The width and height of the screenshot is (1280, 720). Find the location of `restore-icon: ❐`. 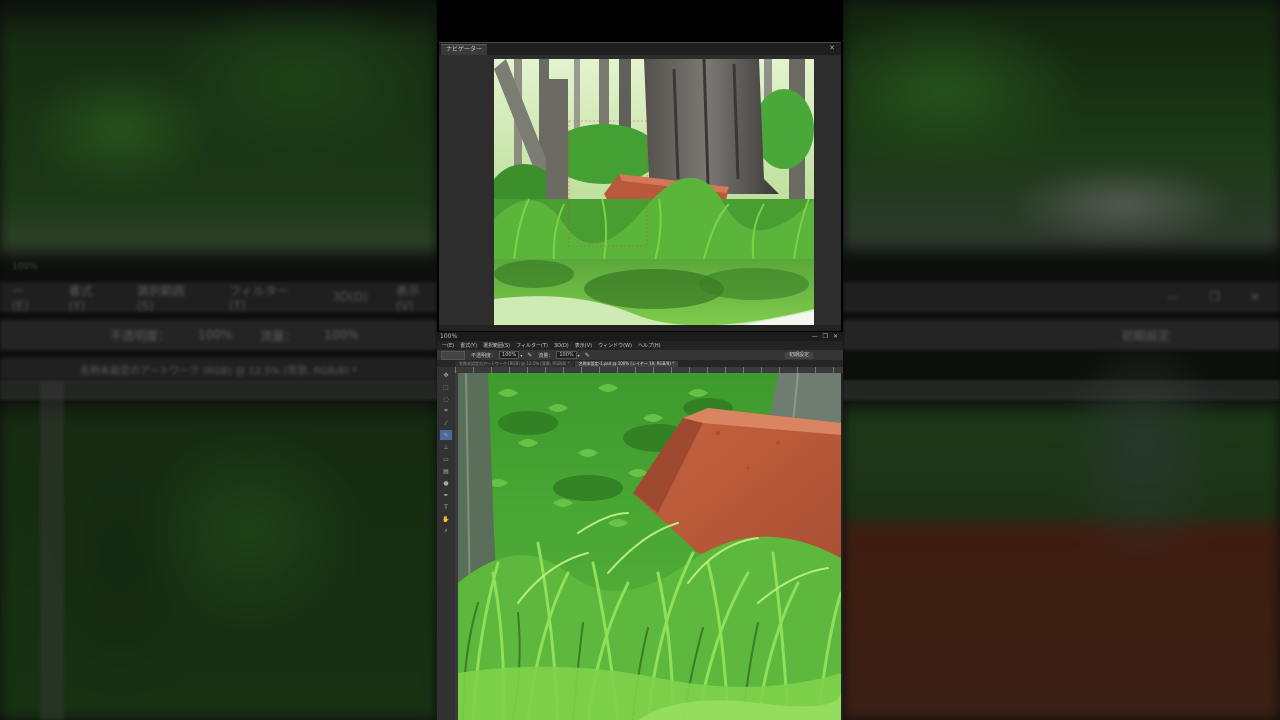

restore-icon: ❐ is located at coordinates (825, 336).